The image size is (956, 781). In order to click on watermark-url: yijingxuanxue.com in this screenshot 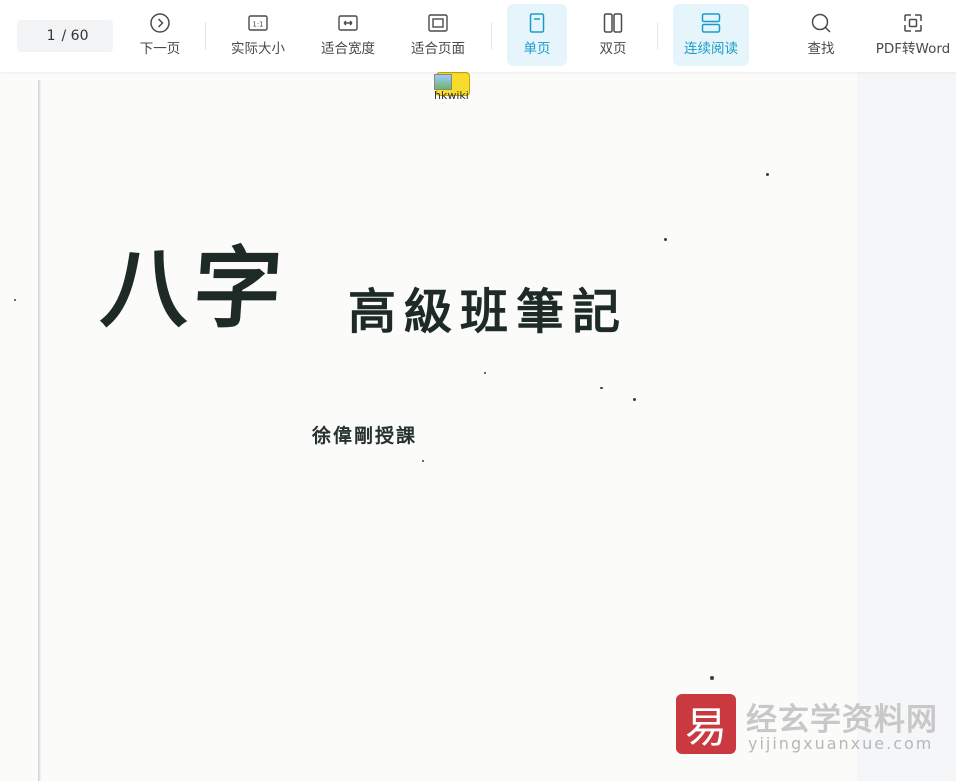, I will do `click(841, 743)`.